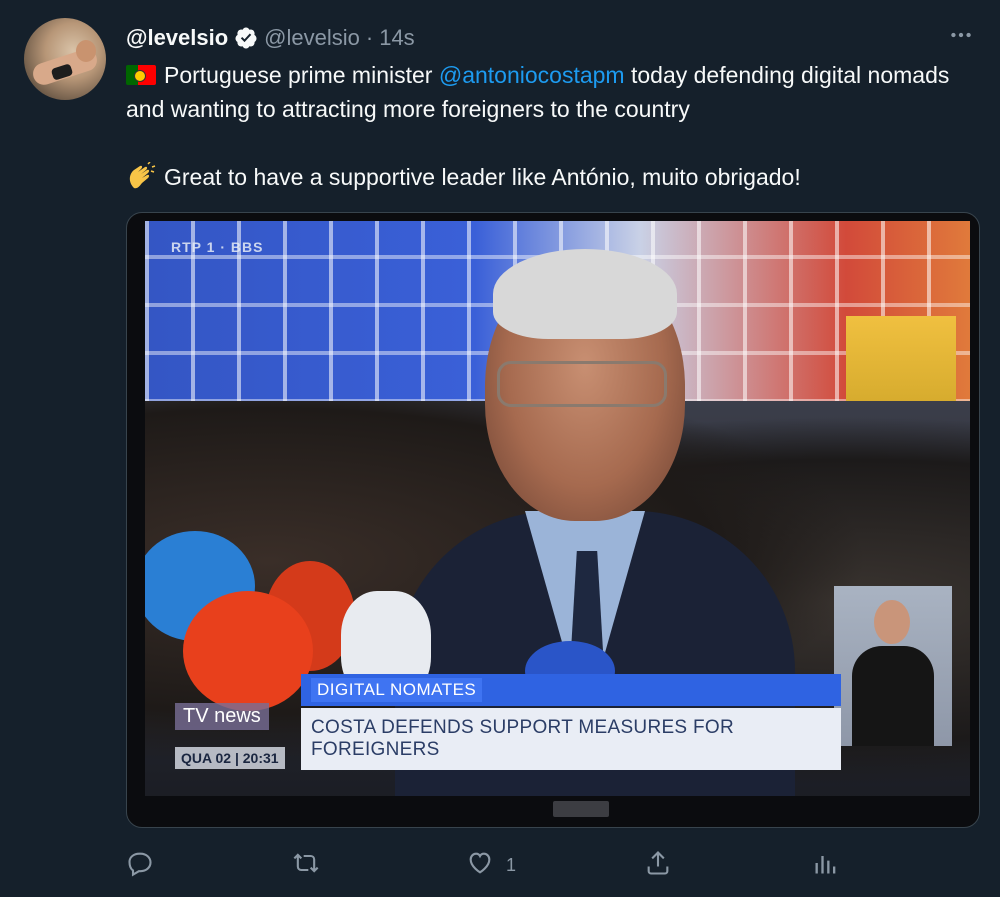 The height and width of the screenshot is (897, 1000). I want to click on display-name: @levelsio, so click(177, 38).